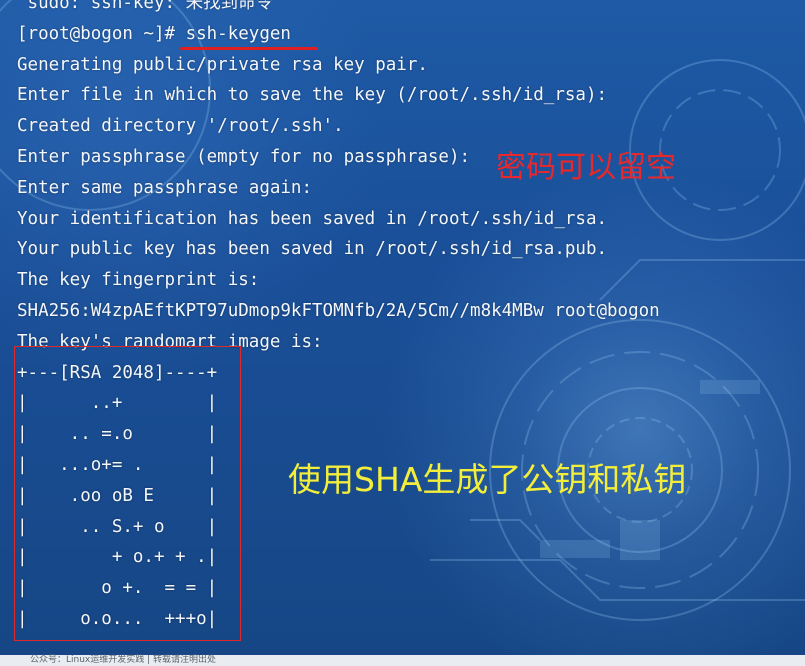 The height and width of the screenshot is (666, 805). Describe the element at coordinates (101, 33) in the screenshot. I see `shell-prompt: [root@bogon ~]#` at that location.